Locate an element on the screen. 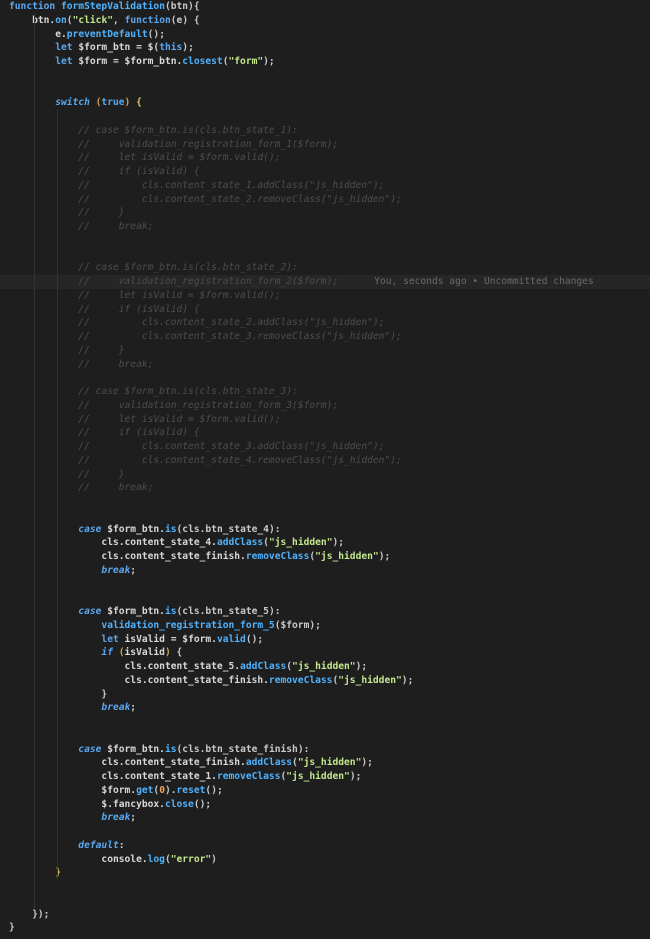 The height and width of the screenshot is (939, 650). code-token: e. is located at coordinates (38, 34).